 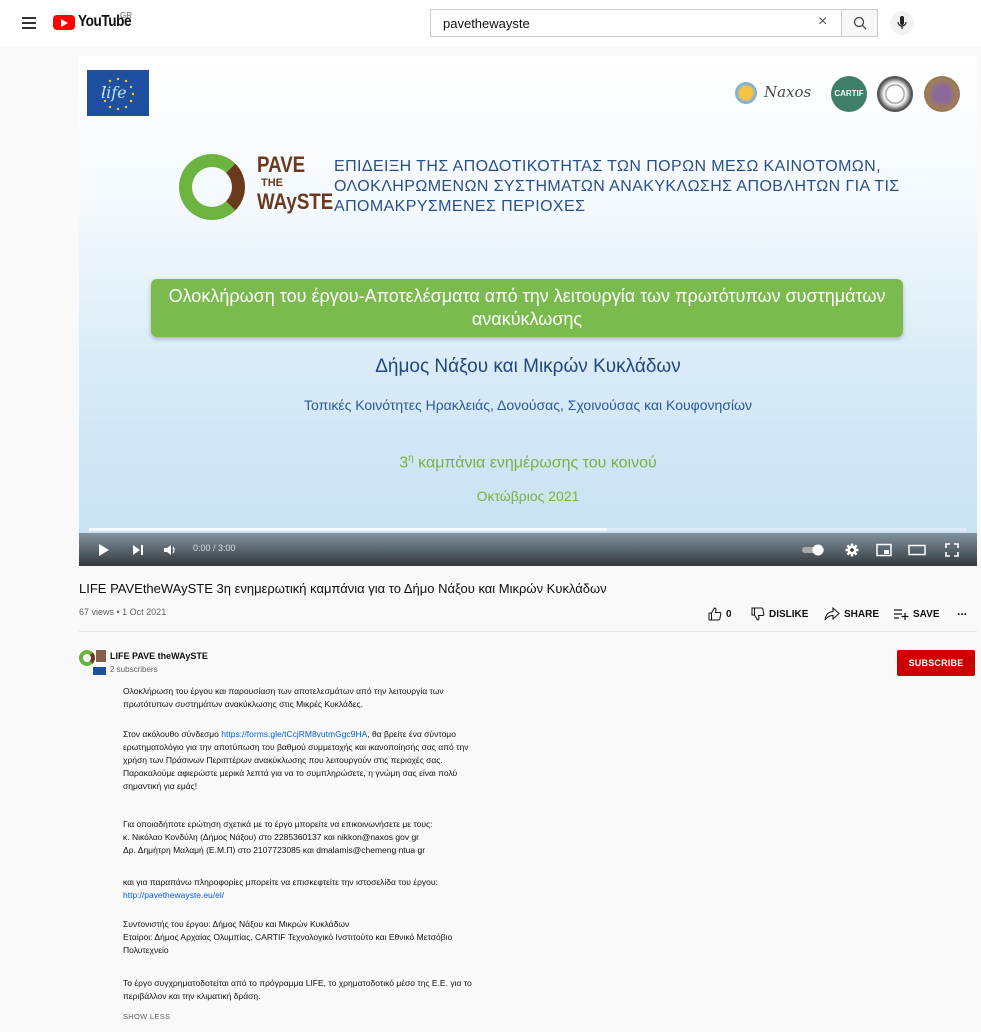 What do you see at coordinates (29, 23) in the screenshot?
I see `menu-icon` at bounding box center [29, 23].